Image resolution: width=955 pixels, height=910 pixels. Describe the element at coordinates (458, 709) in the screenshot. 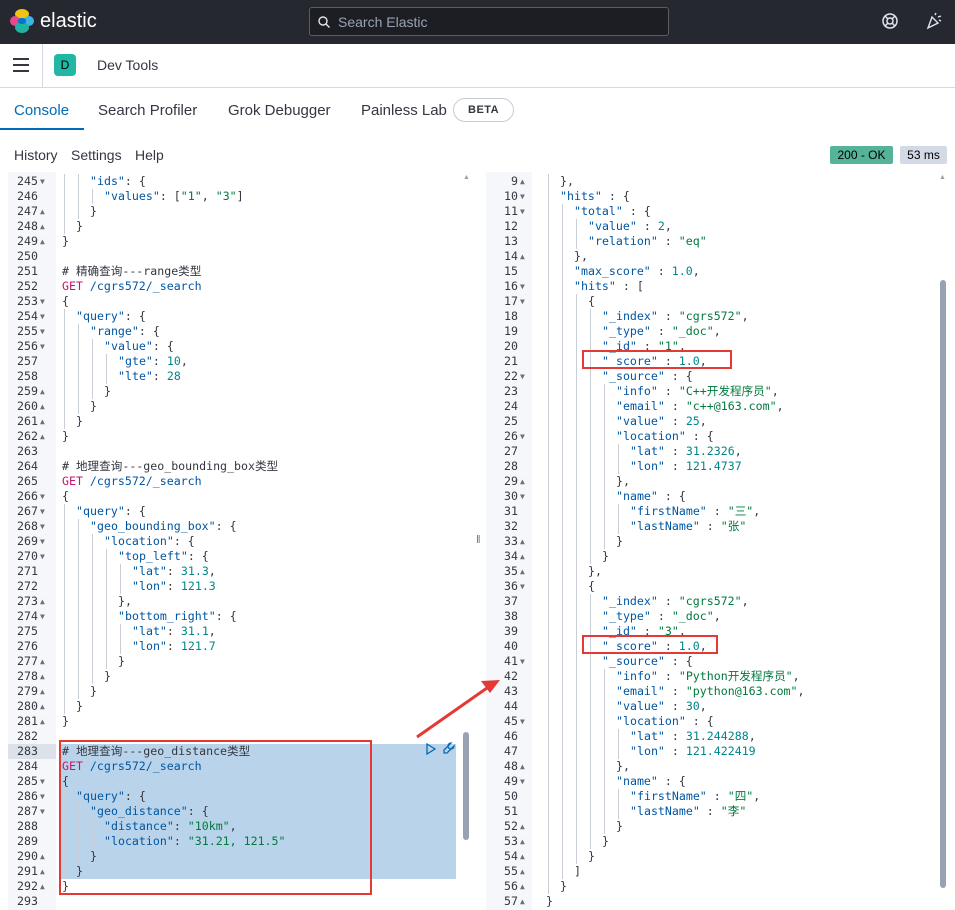

I see `annotation-arrow` at that location.